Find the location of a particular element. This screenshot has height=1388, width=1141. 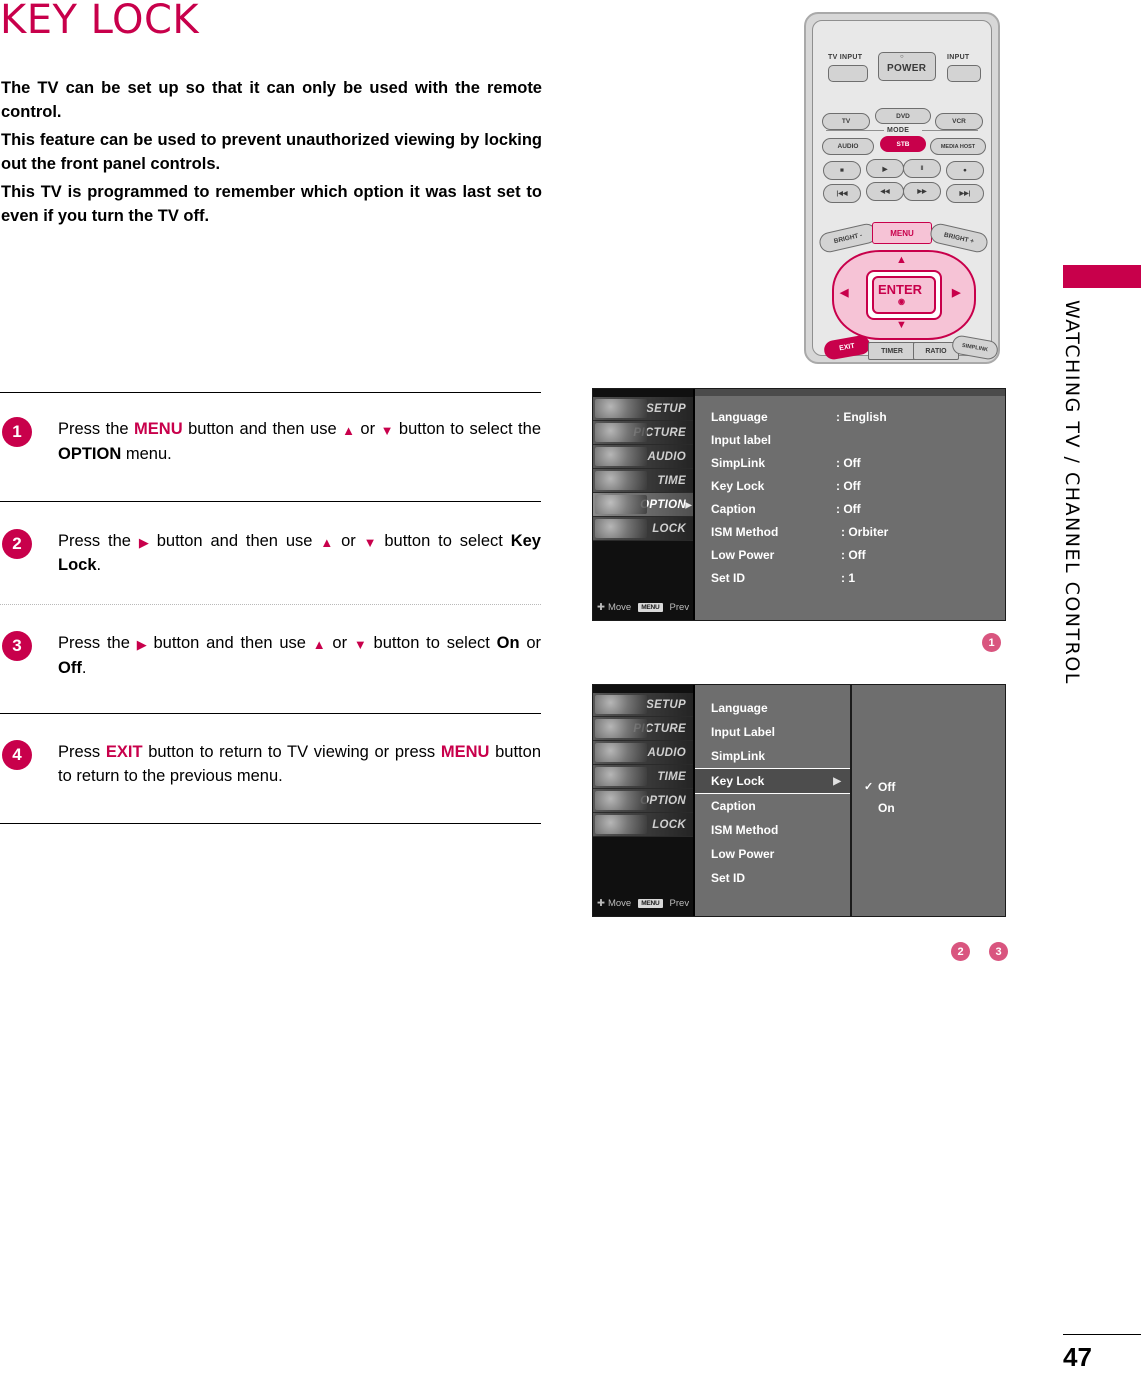

stb-mode-button: STB is located at coordinates (903, 144).